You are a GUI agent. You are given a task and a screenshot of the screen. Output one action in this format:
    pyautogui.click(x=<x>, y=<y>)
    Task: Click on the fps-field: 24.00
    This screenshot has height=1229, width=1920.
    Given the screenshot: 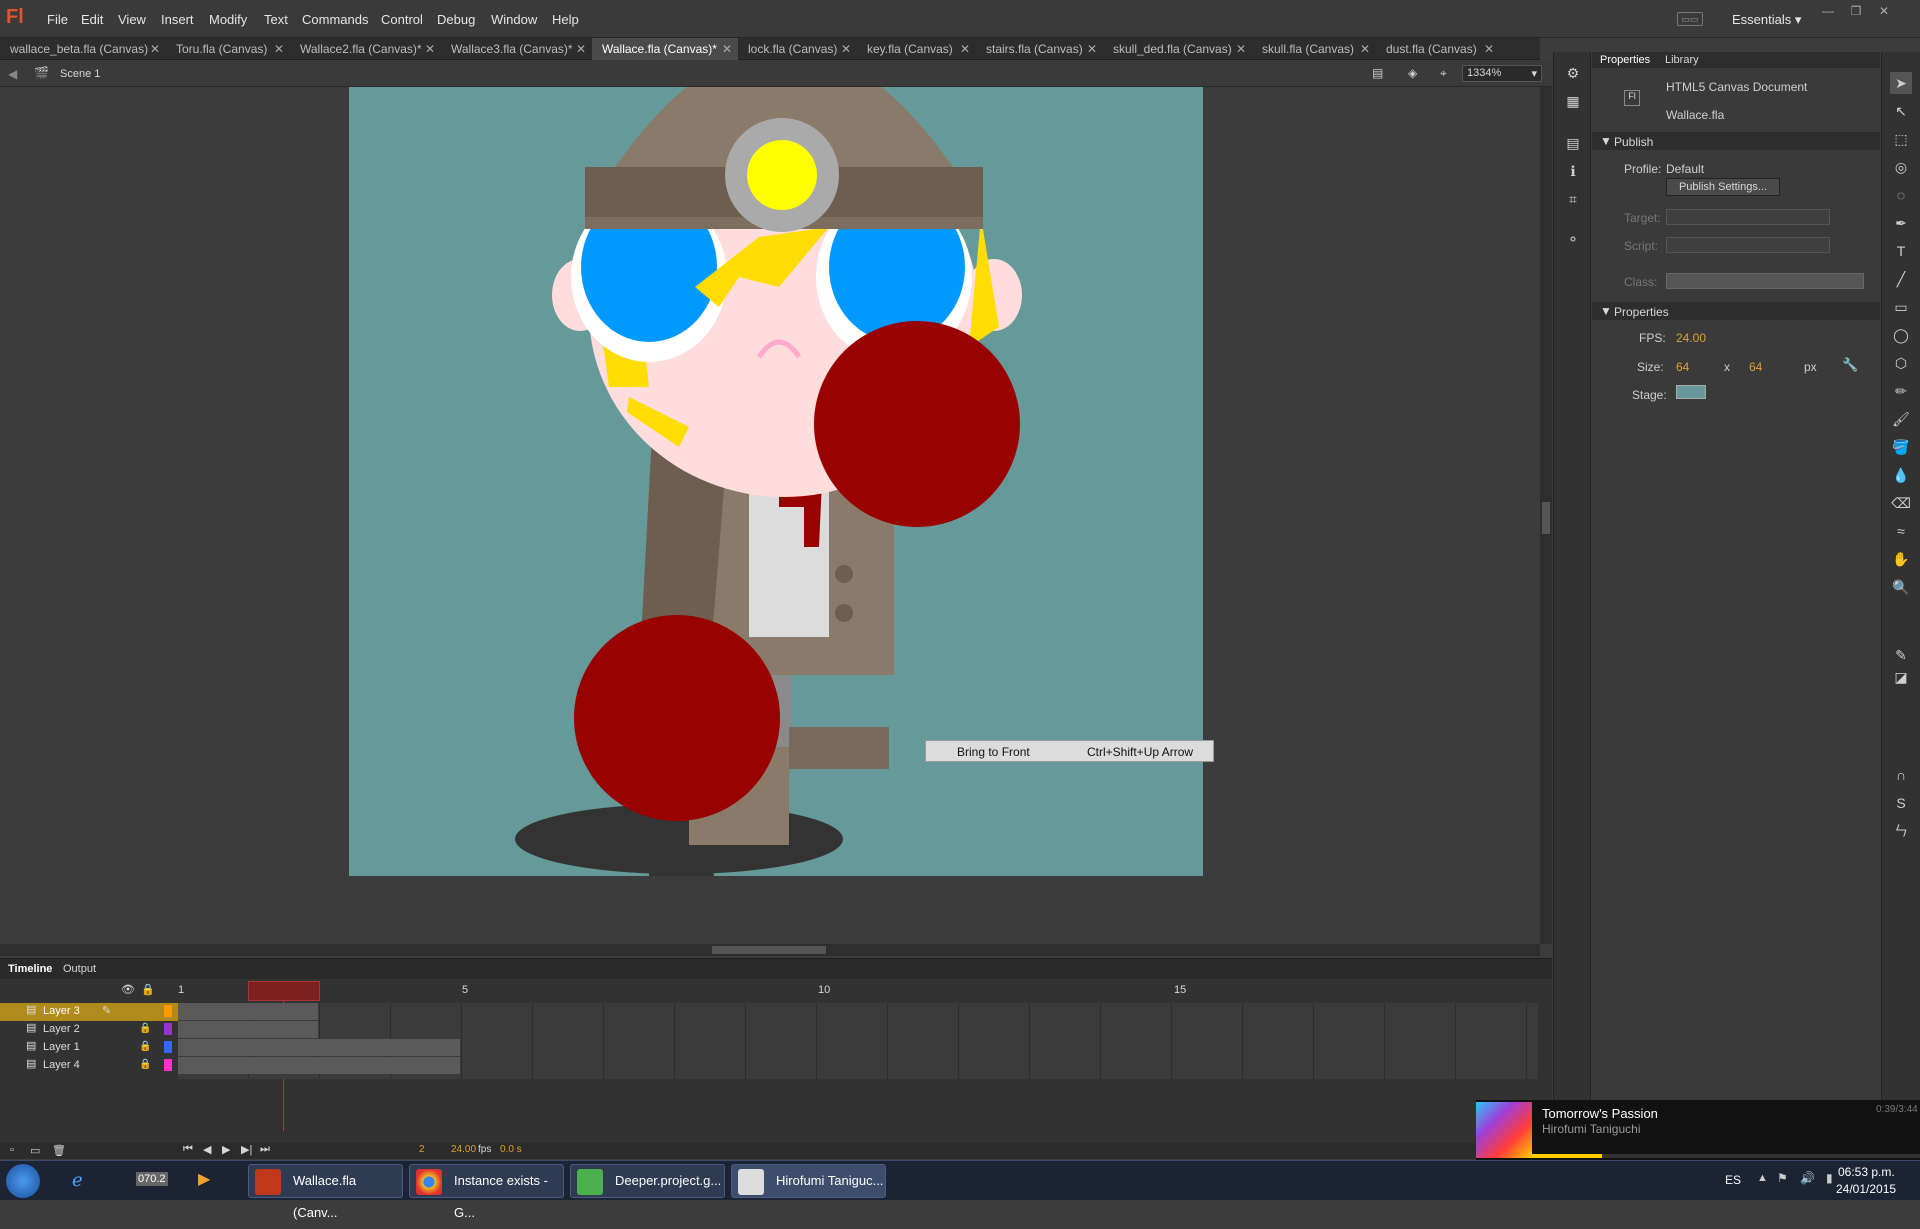 What is the action you would take?
    pyautogui.click(x=1691, y=338)
    